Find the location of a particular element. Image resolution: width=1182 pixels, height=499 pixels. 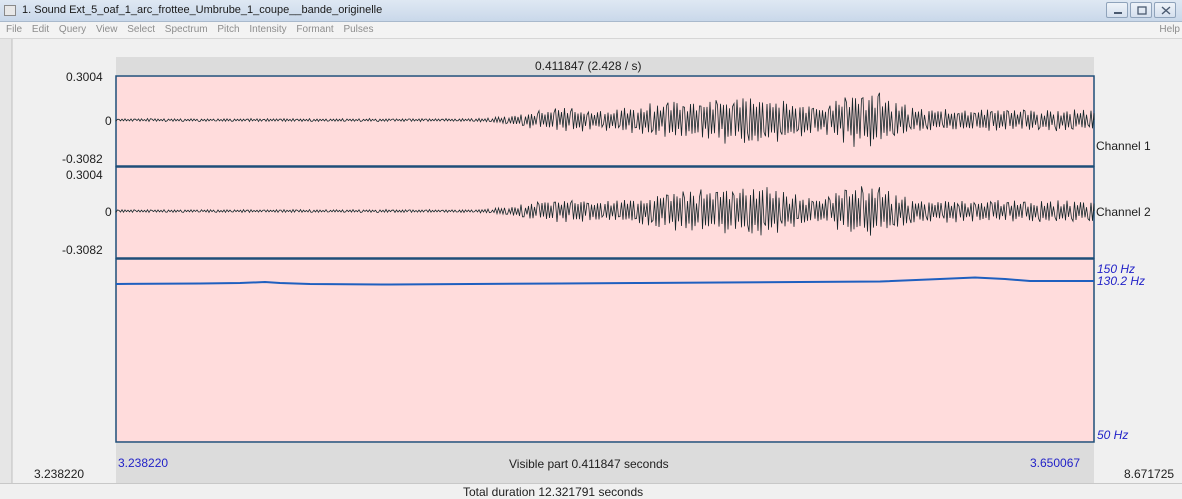

channel-2-zero-label: 0 is located at coordinates (108, 212).